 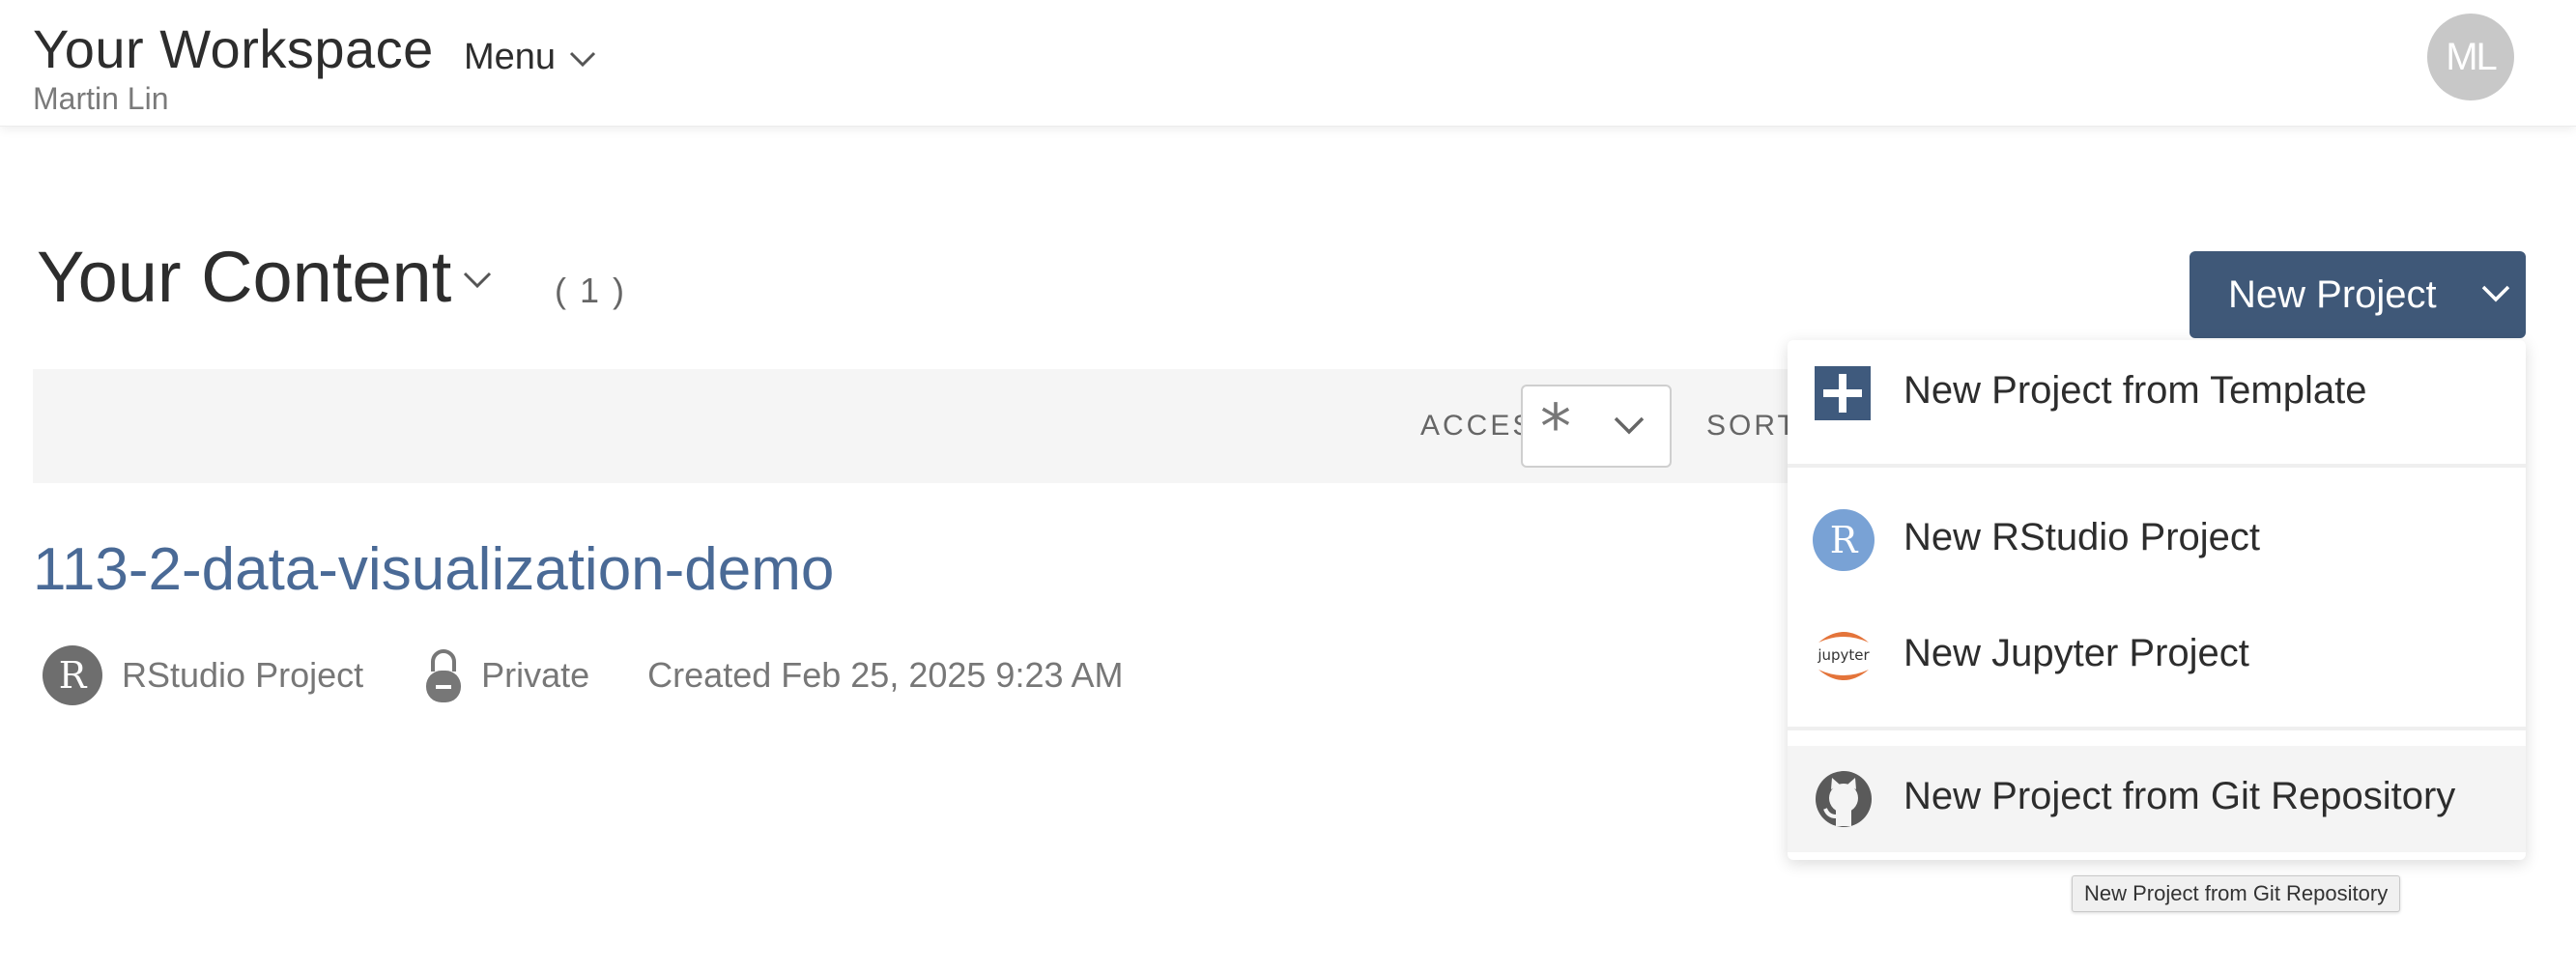 I want to click on project-created-date: Created Feb 25, 2025 9:23 AM, so click(x=886, y=675).